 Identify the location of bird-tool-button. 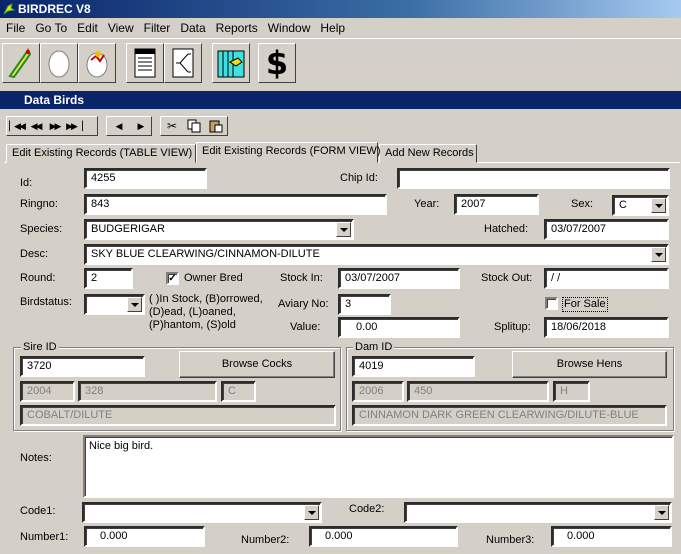
(21, 63).